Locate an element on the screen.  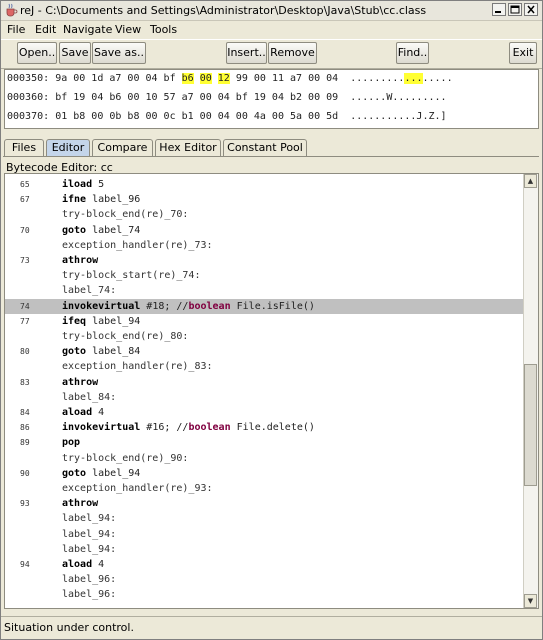
scrollbar-thumb is located at coordinates (530, 425).